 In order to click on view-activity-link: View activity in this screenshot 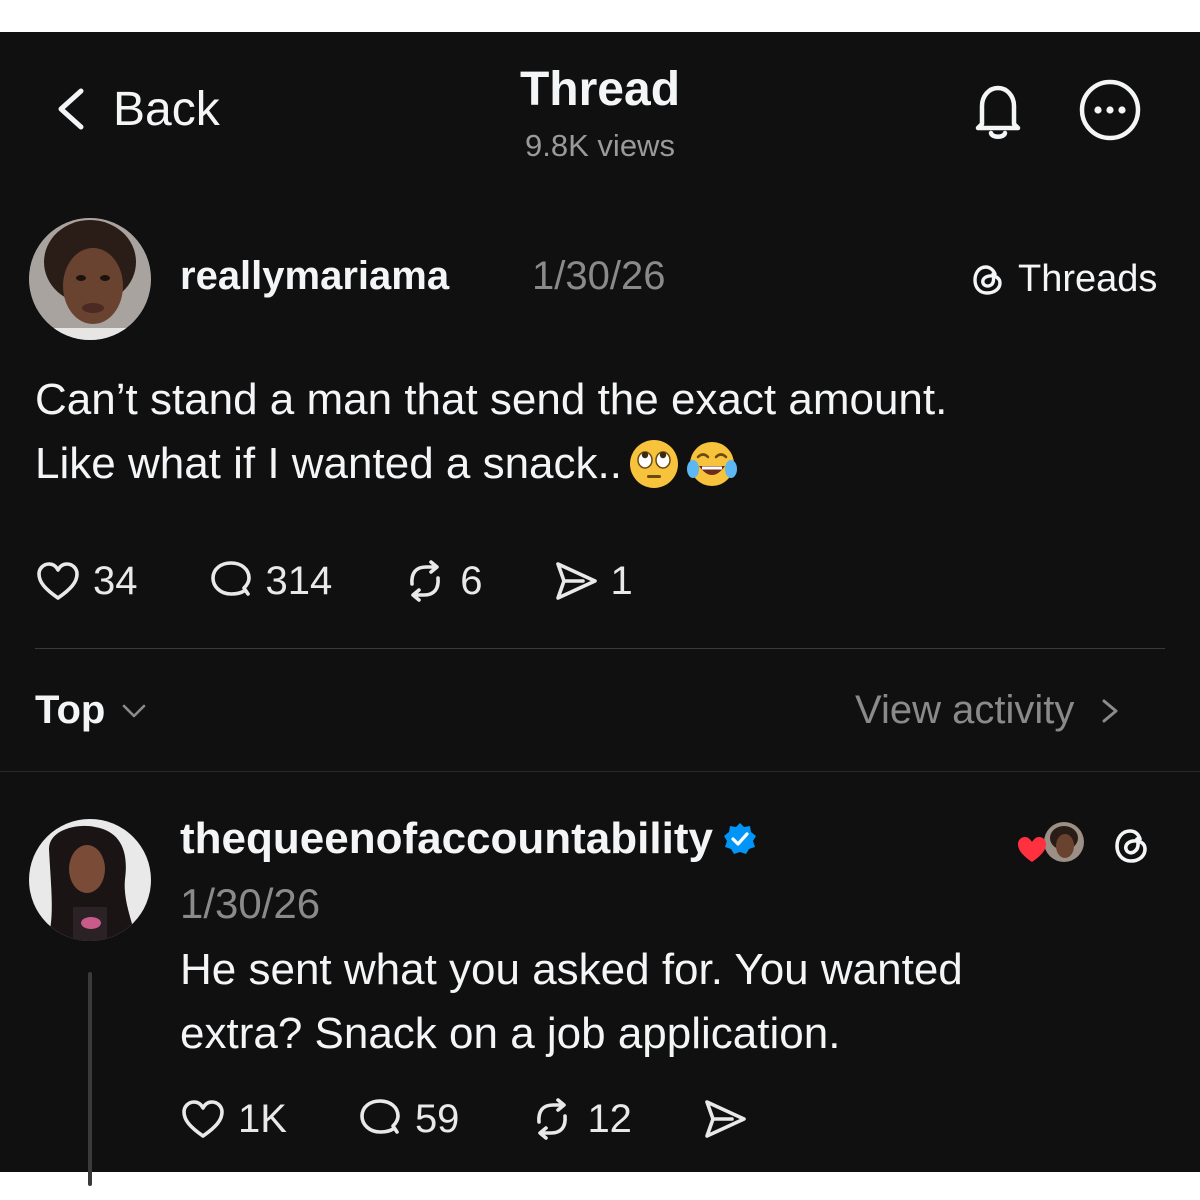, I will do `click(988, 710)`.